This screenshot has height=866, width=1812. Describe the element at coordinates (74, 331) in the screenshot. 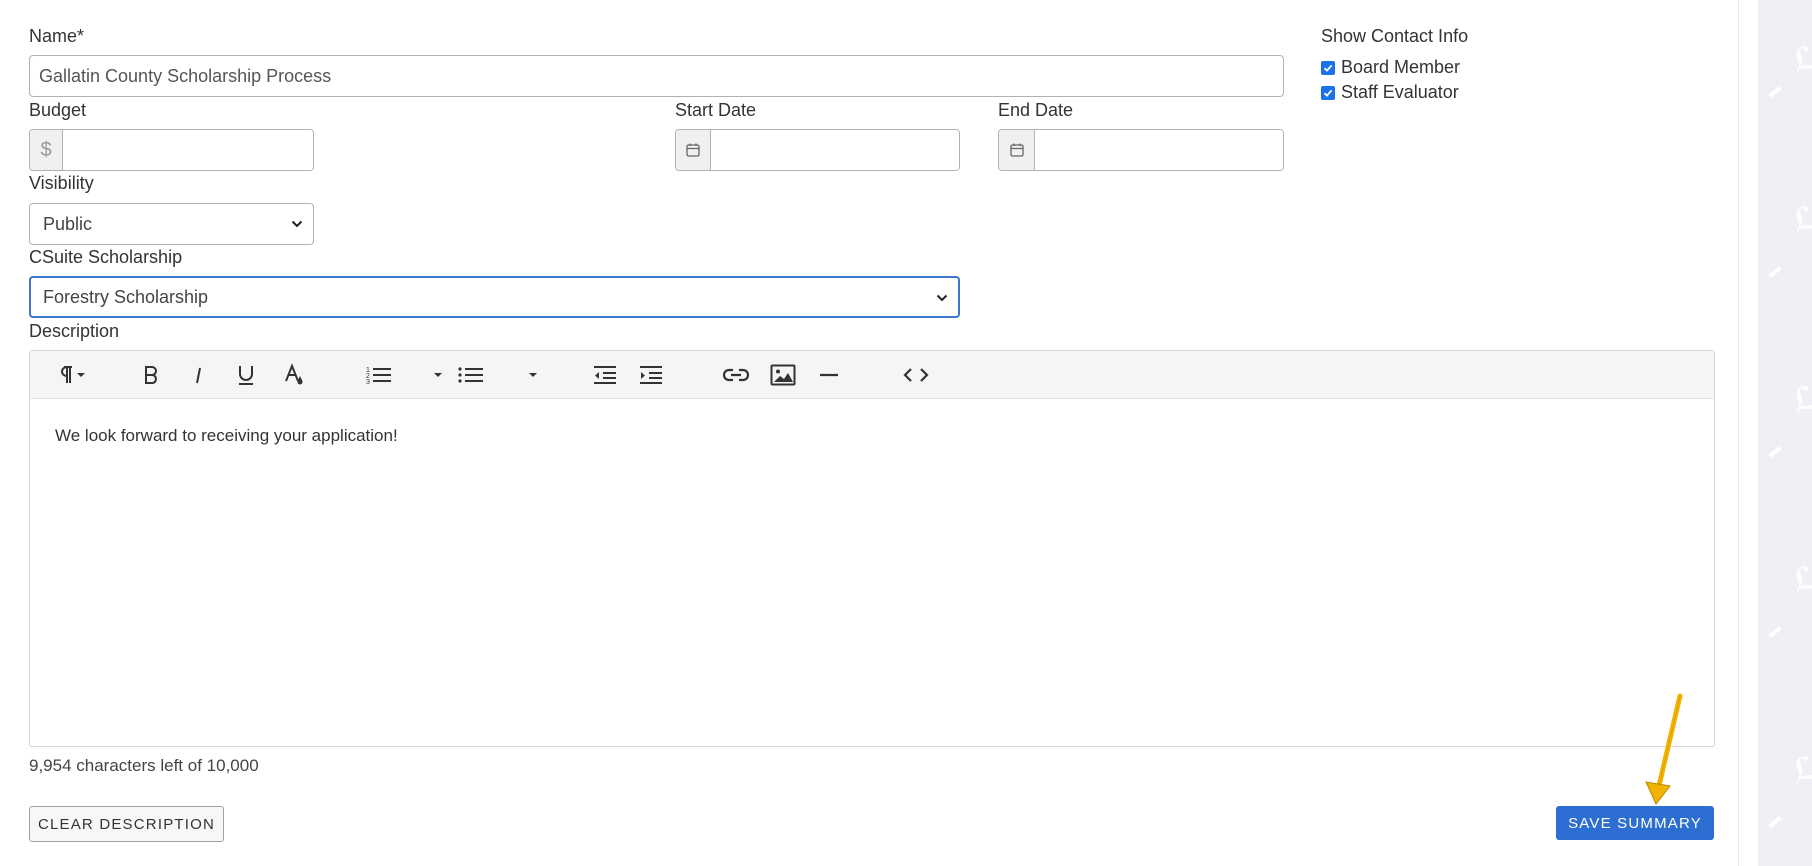

I see `description-label: Description` at that location.